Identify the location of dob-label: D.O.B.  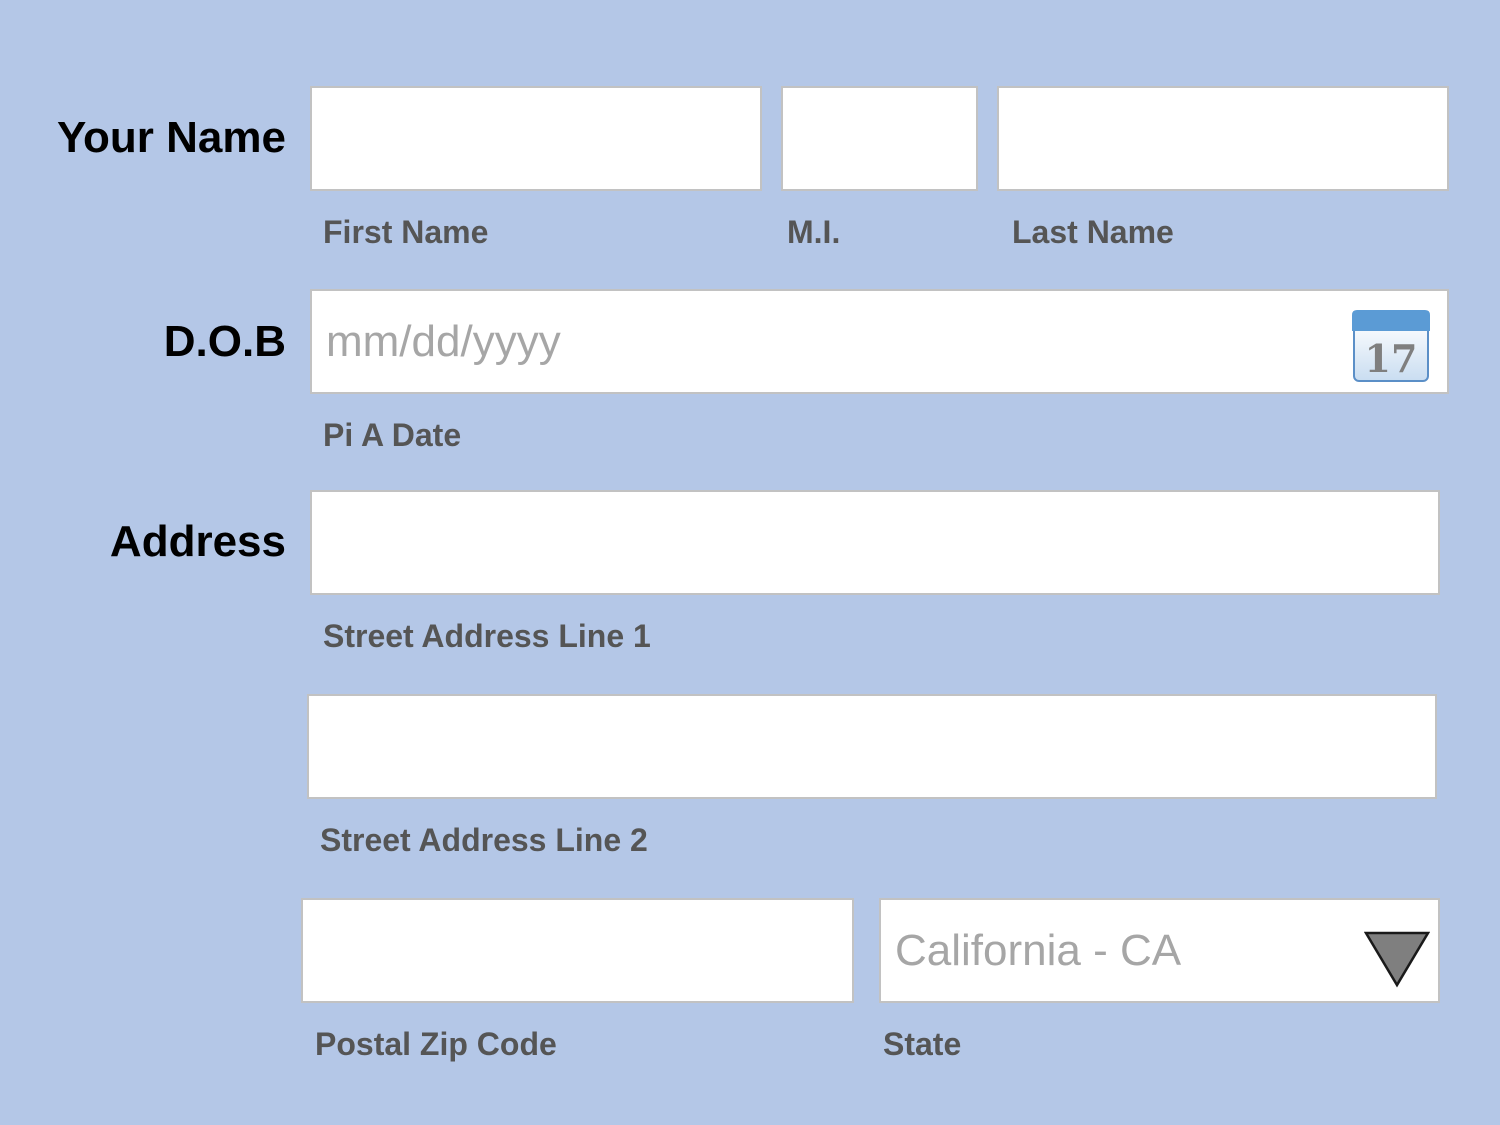
(224, 341).